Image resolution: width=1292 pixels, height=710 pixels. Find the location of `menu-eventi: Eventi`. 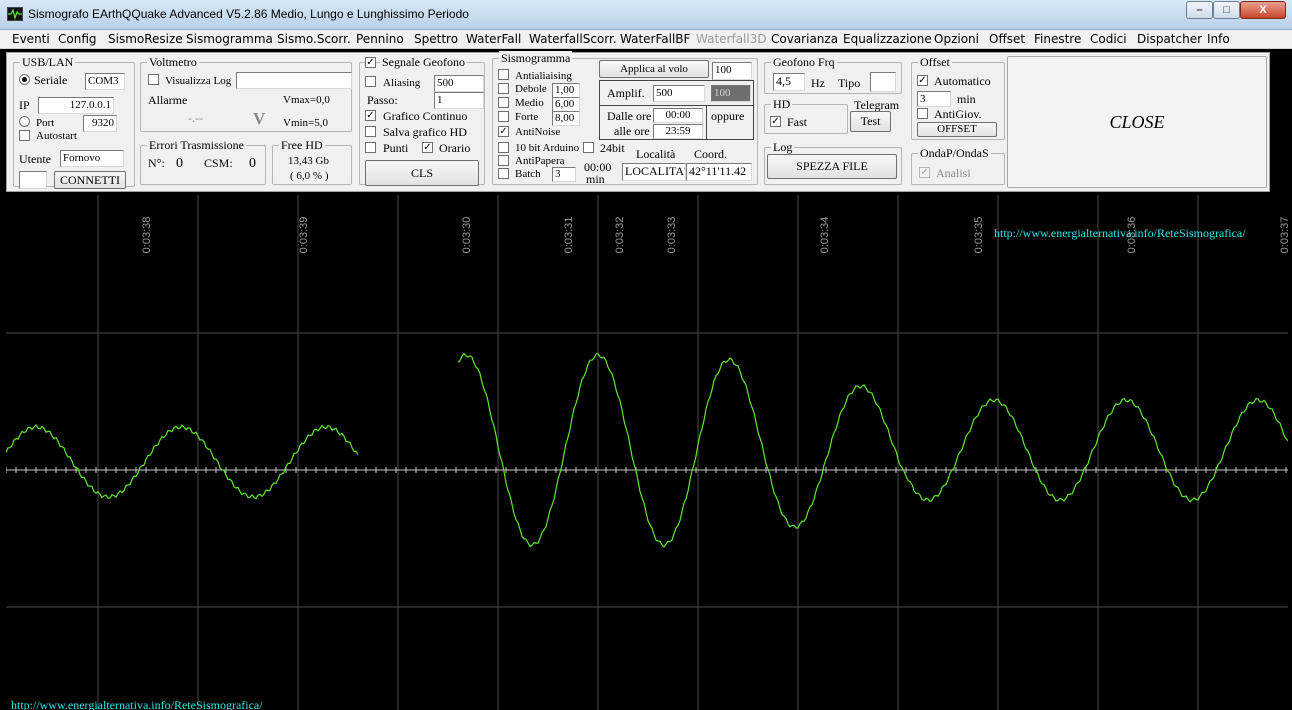

menu-eventi: Eventi is located at coordinates (31, 39).